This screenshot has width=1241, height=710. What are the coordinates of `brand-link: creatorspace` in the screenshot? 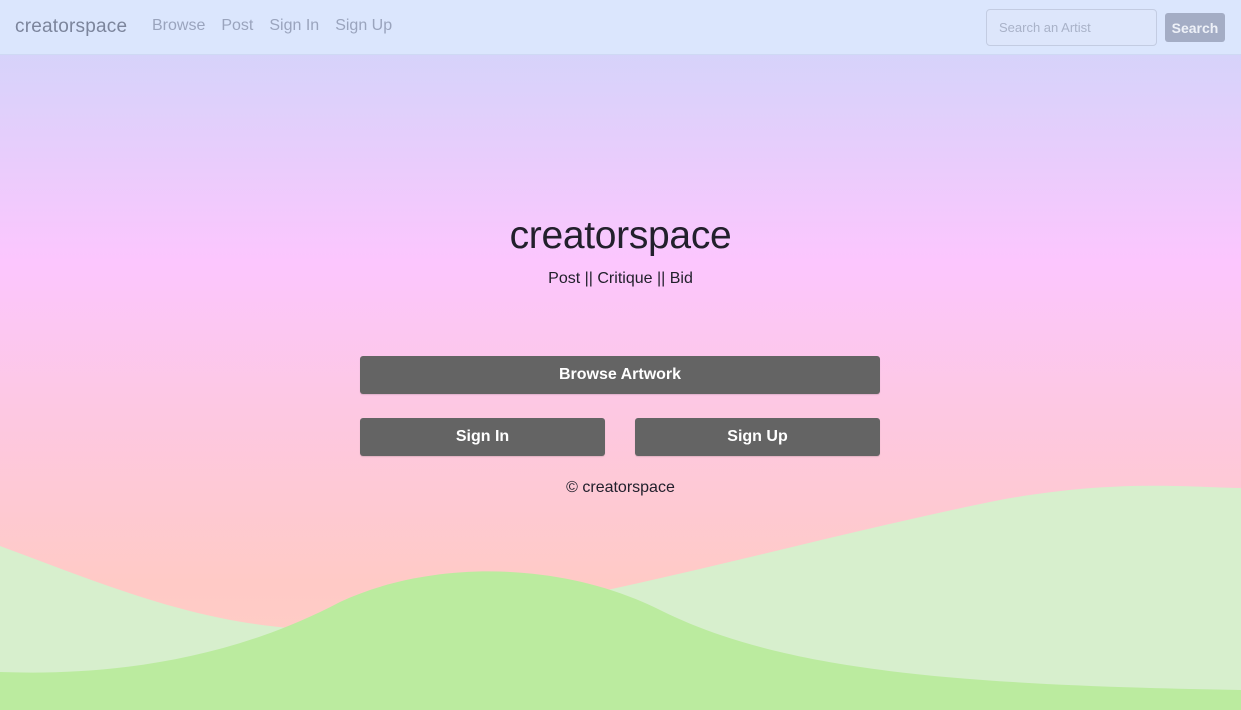 It's located at (71, 27).